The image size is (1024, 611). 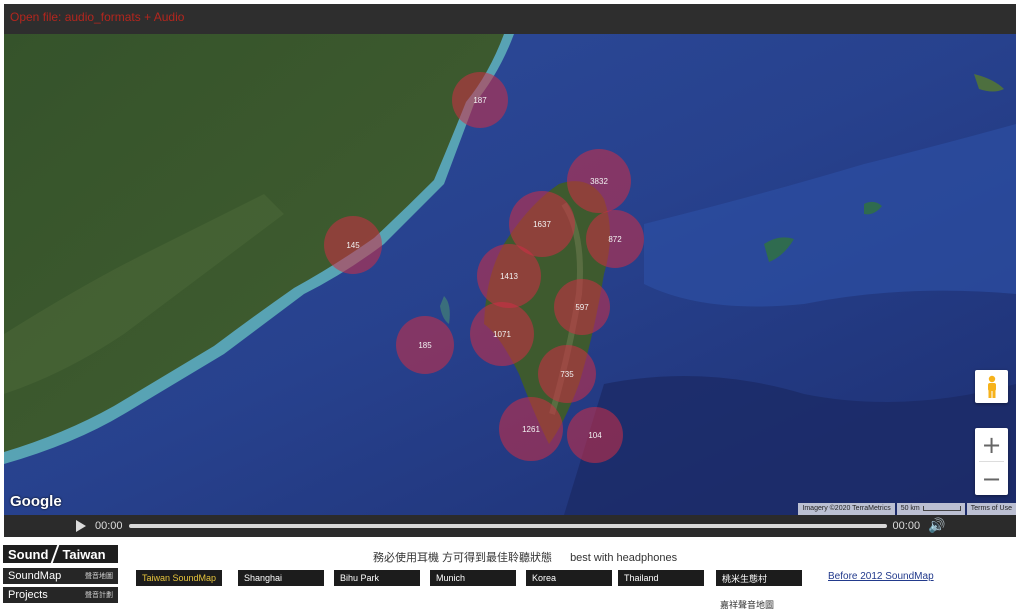 I want to click on cluster-count: 3832, so click(x=599, y=181).